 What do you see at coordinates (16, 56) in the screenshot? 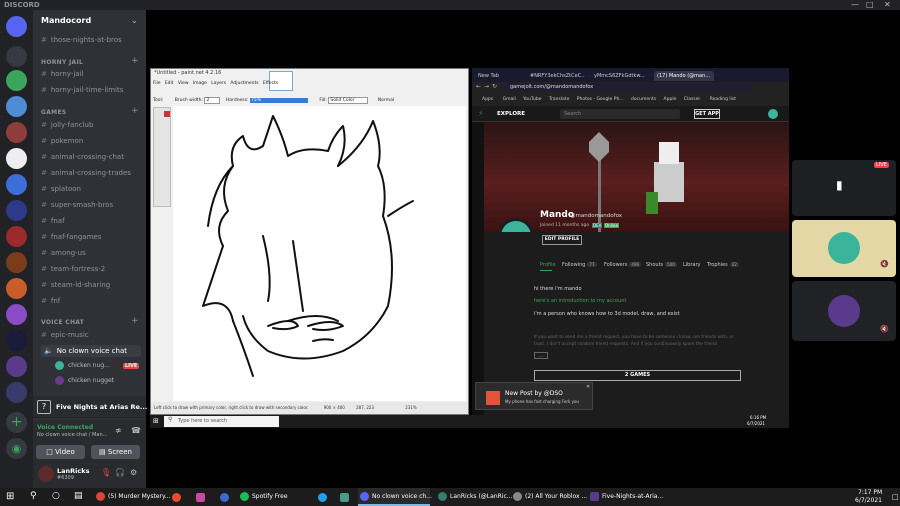
I see `server-icon-mandocord` at bounding box center [16, 56].